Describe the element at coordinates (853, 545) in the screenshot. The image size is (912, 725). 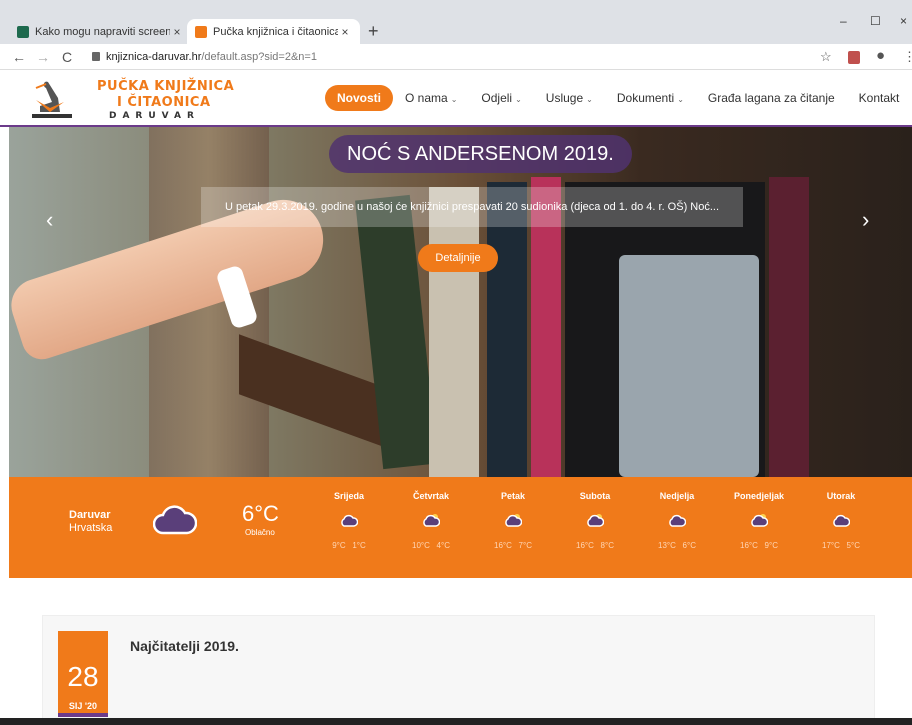
I see `forecast-low: 5°C` at that location.